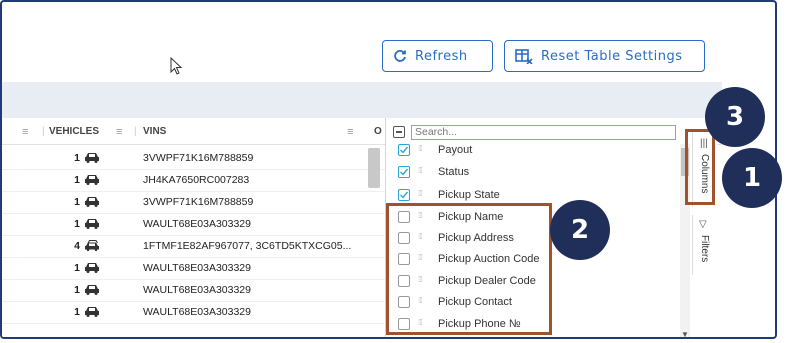 Image resolution: width=786 pixels, height=343 pixels. I want to click on step-badge-3: 3, so click(735, 117).